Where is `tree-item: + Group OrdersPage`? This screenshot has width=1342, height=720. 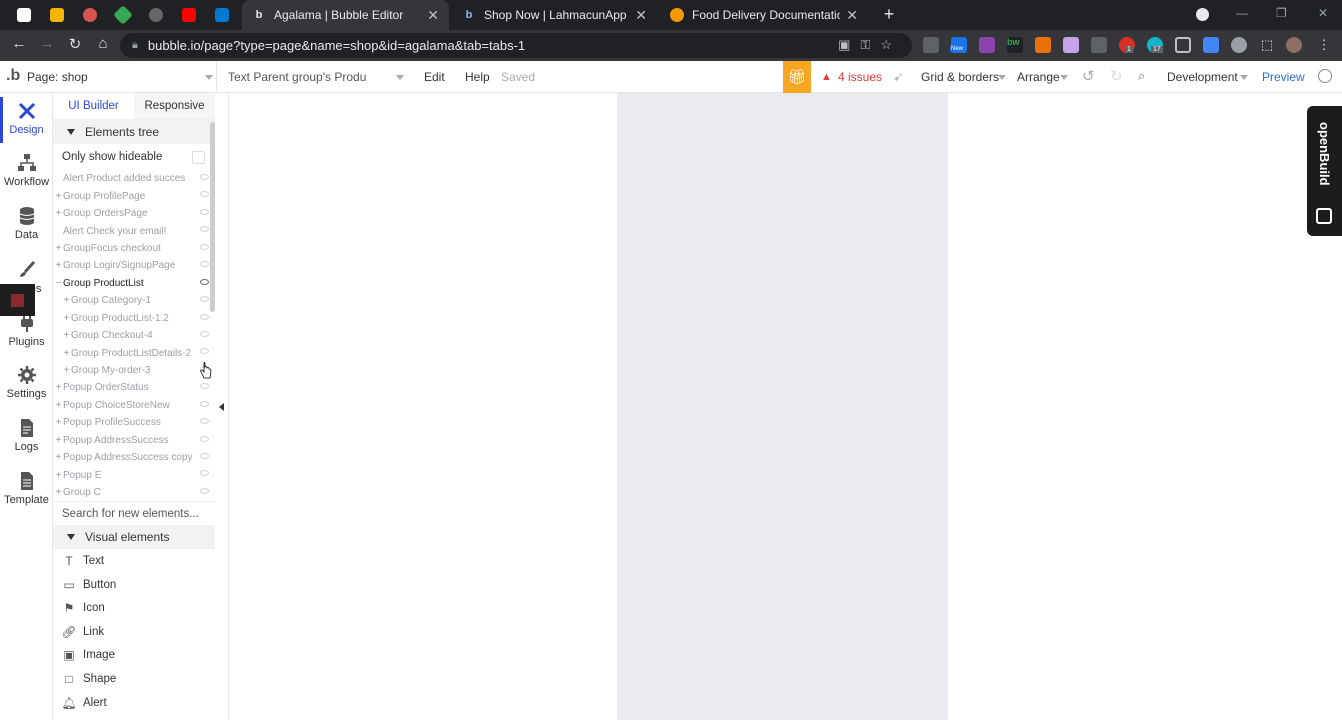
tree-item: + Group OrdersPage is located at coordinates (134, 213).